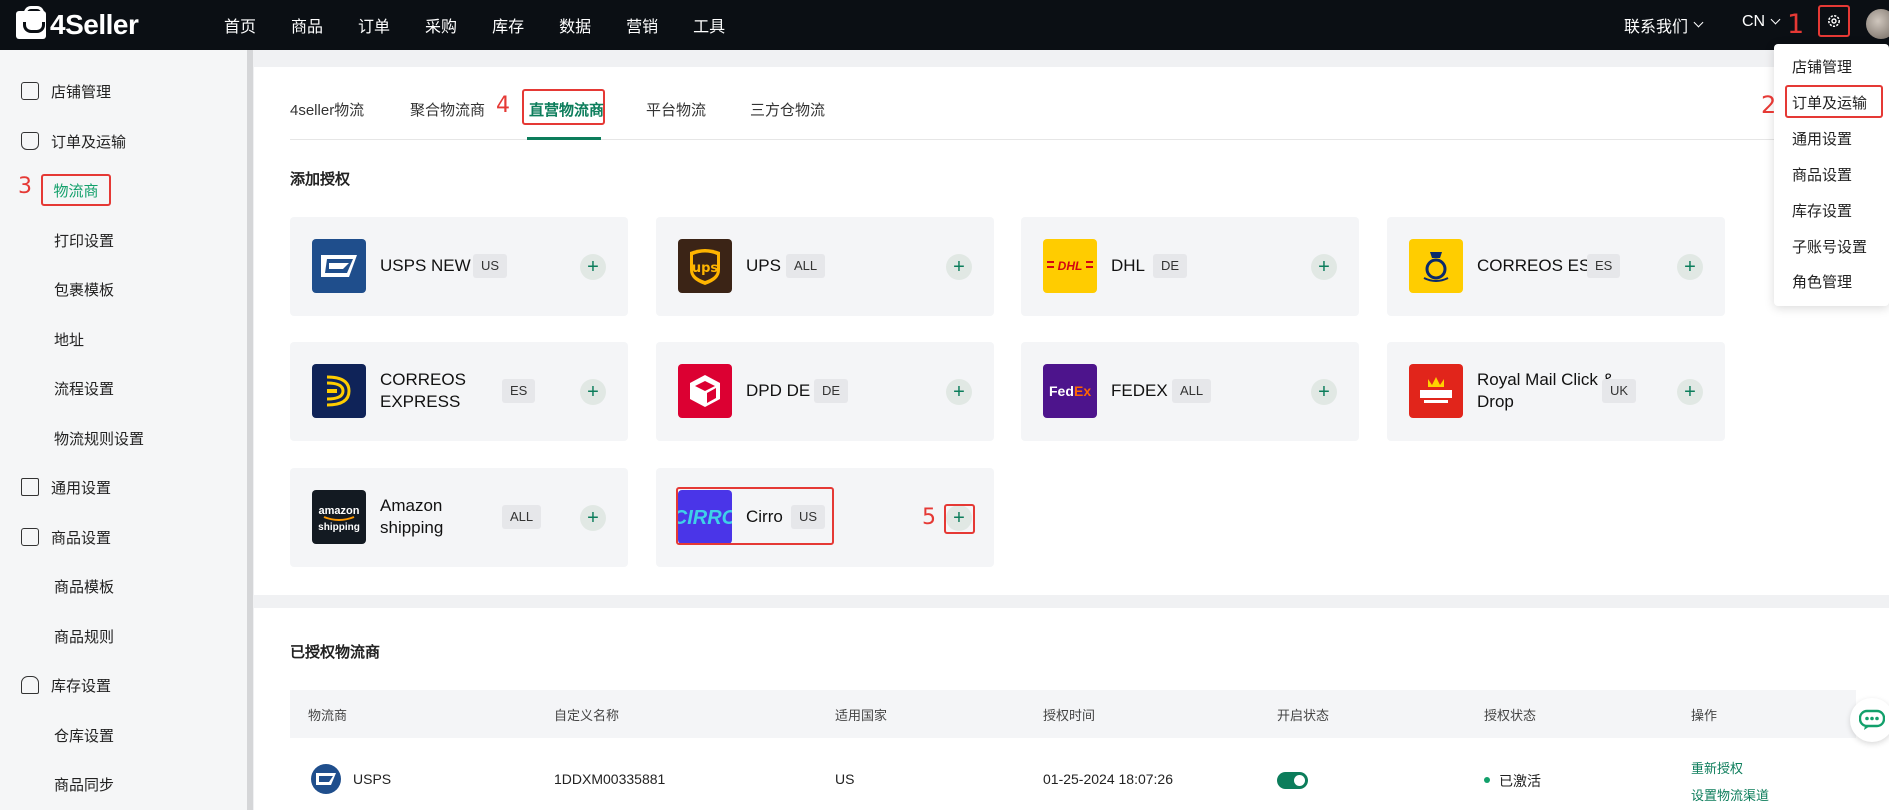  What do you see at coordinates (1545, 390) in the screenshot?
I see `carrier-name: Royal Mail Click & Drop` at bounding box center [1545, 390].